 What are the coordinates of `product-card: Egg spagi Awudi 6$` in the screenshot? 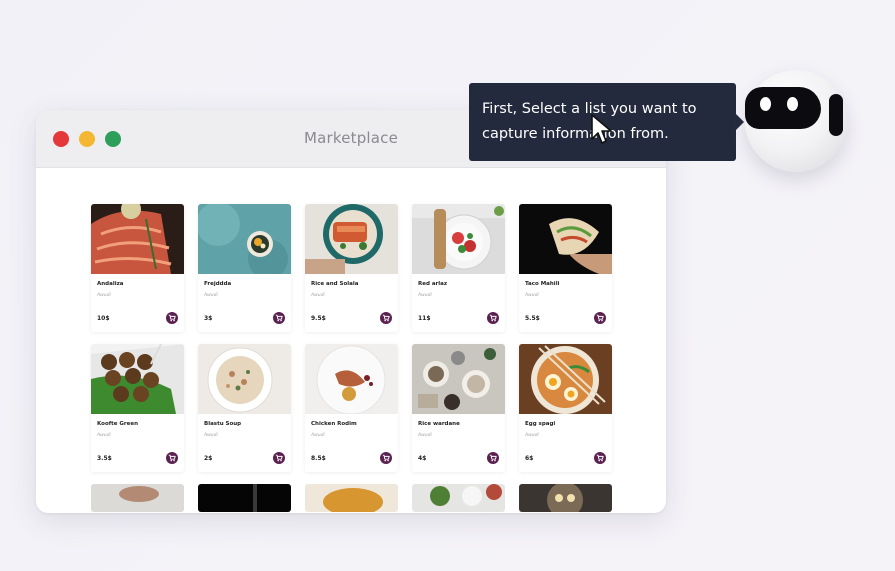 It's located at (565, 408).